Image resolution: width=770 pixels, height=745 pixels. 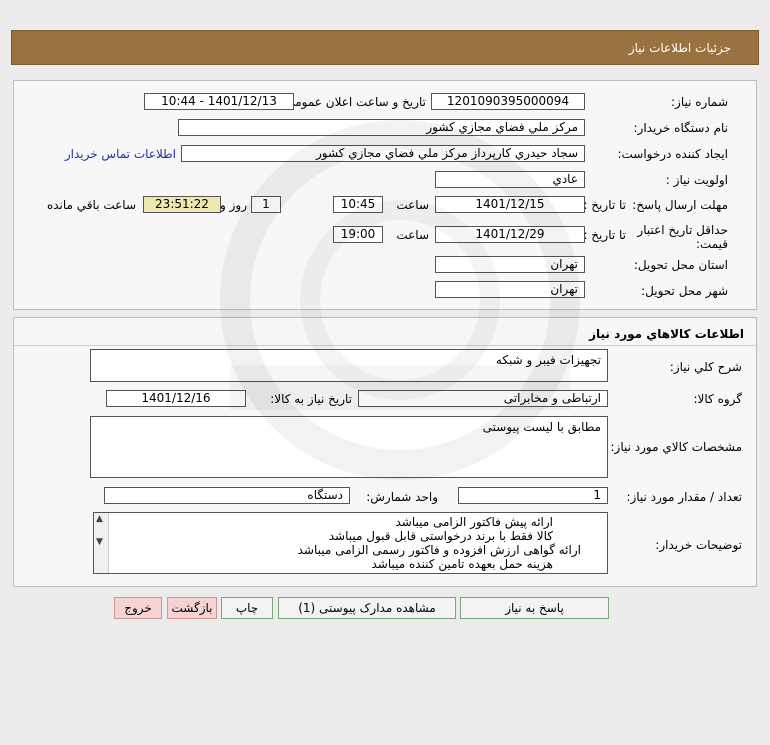 What do you see at coordinates (138, 608) in the screenshot?
I see `exit-button: خروج` at bounding box center [138, 608].